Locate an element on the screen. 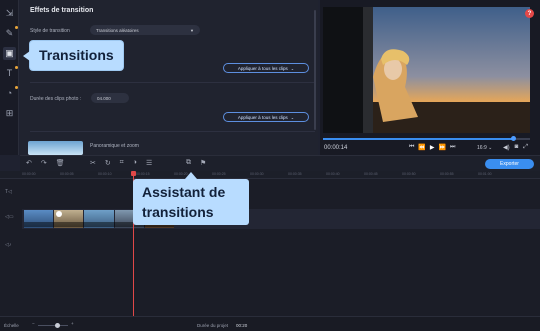 The height and width of the screenshot is (331, 540). titles-icon: T is located at coordinates (10, 73).